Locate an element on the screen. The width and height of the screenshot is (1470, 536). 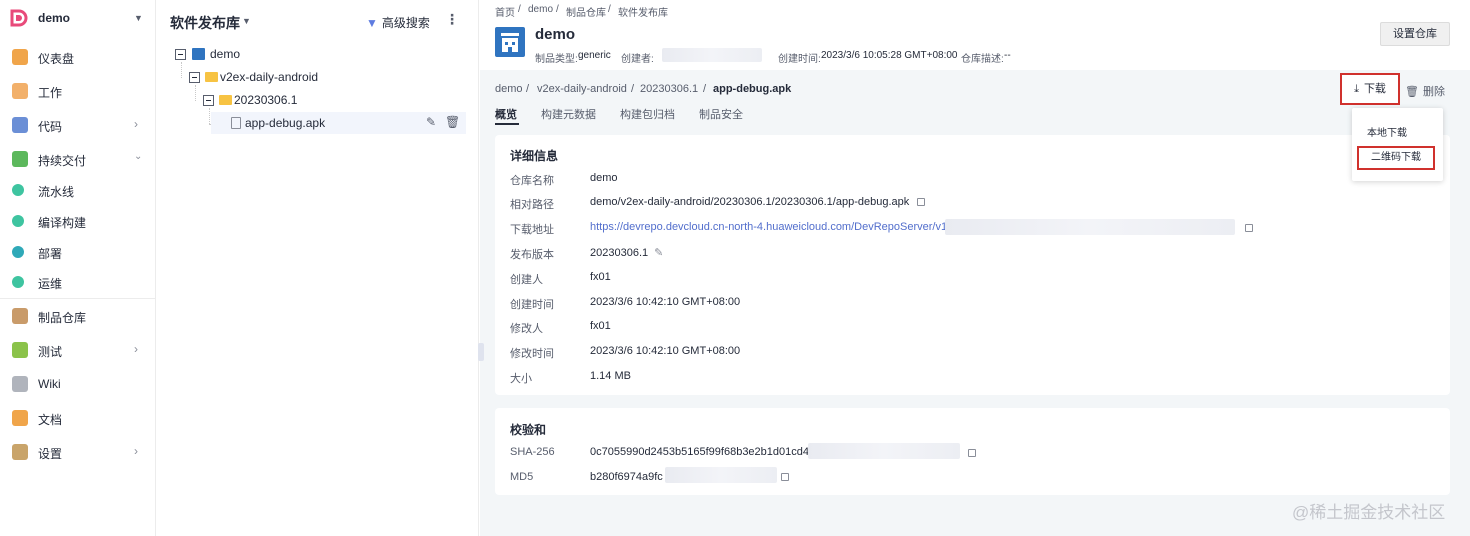
tab-artifact-security: 制品安全 is located at coordinates (721, 114).